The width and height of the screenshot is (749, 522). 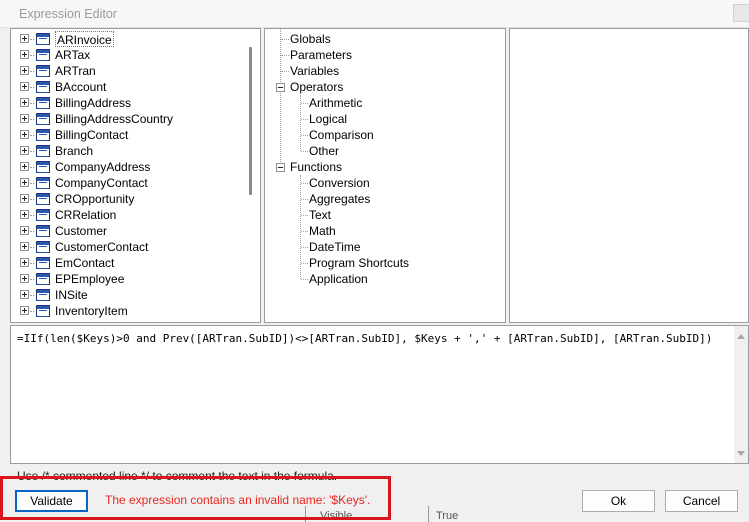 I want to click on tree-item-variables: Variables, so click(x=314, y=71).